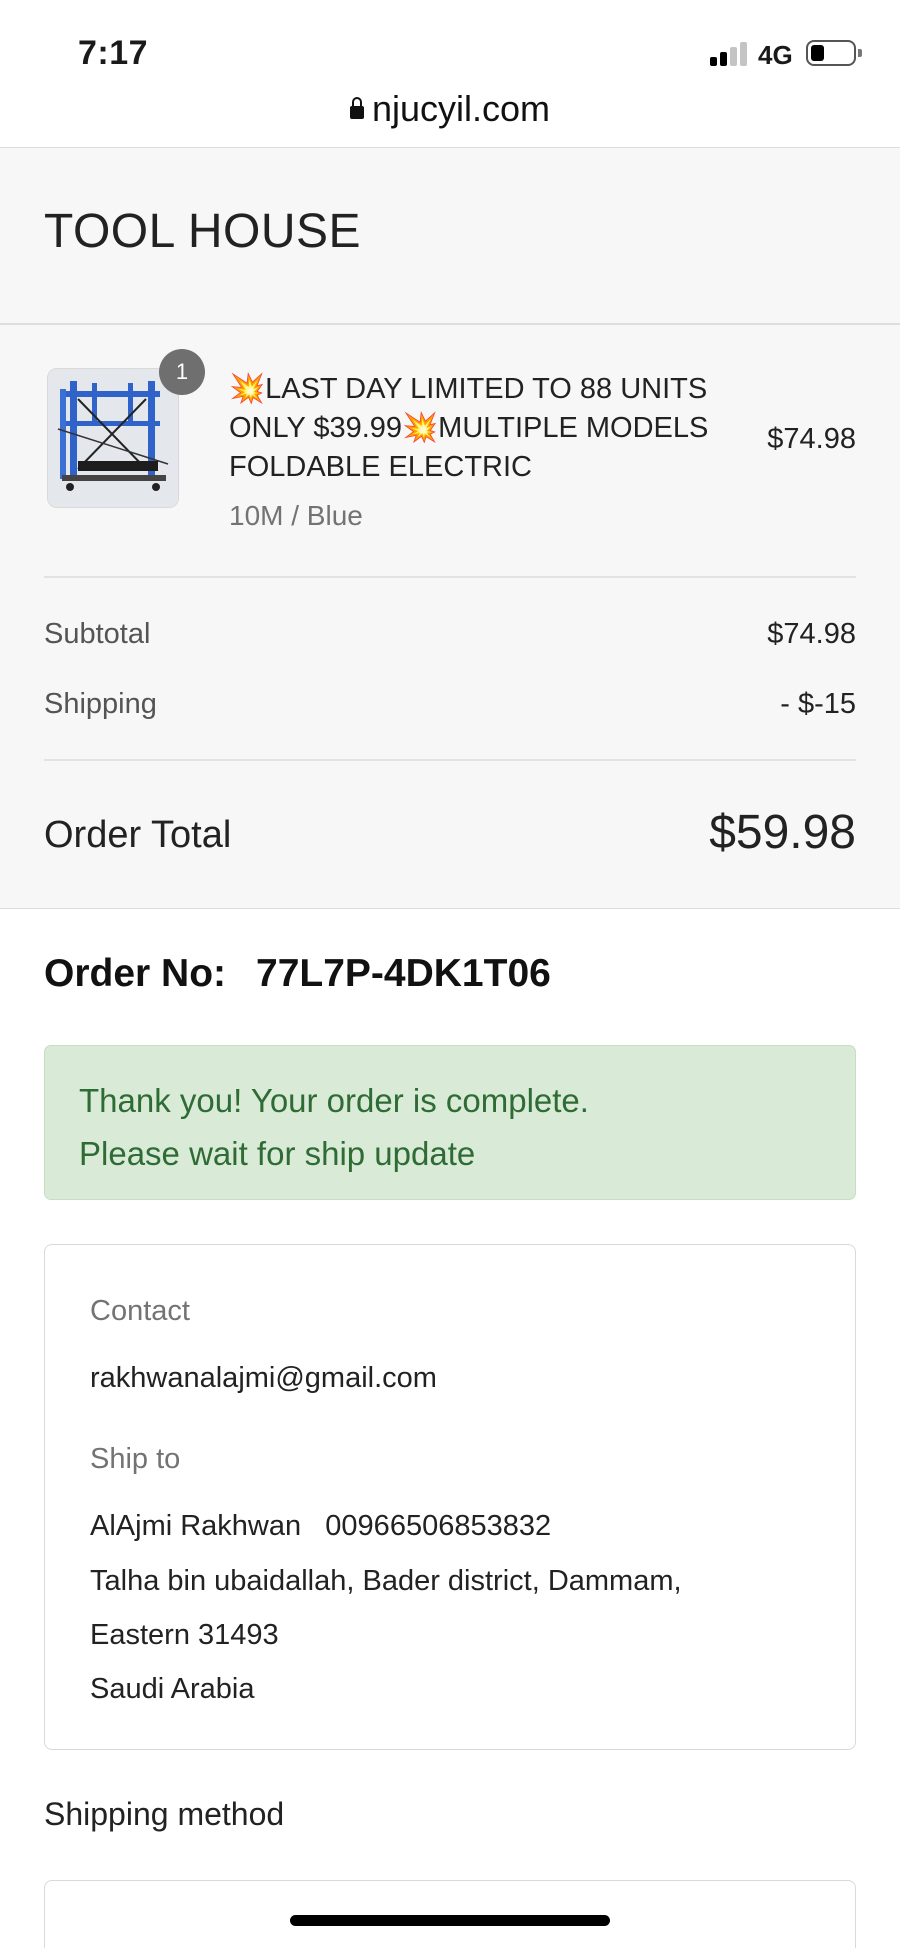 The height and width of the screenshot is (1948, 900). What do you see at coordinates (775, 55) in the screenshot?
I see `network-type: 4G` at bounding box center [775, 55].